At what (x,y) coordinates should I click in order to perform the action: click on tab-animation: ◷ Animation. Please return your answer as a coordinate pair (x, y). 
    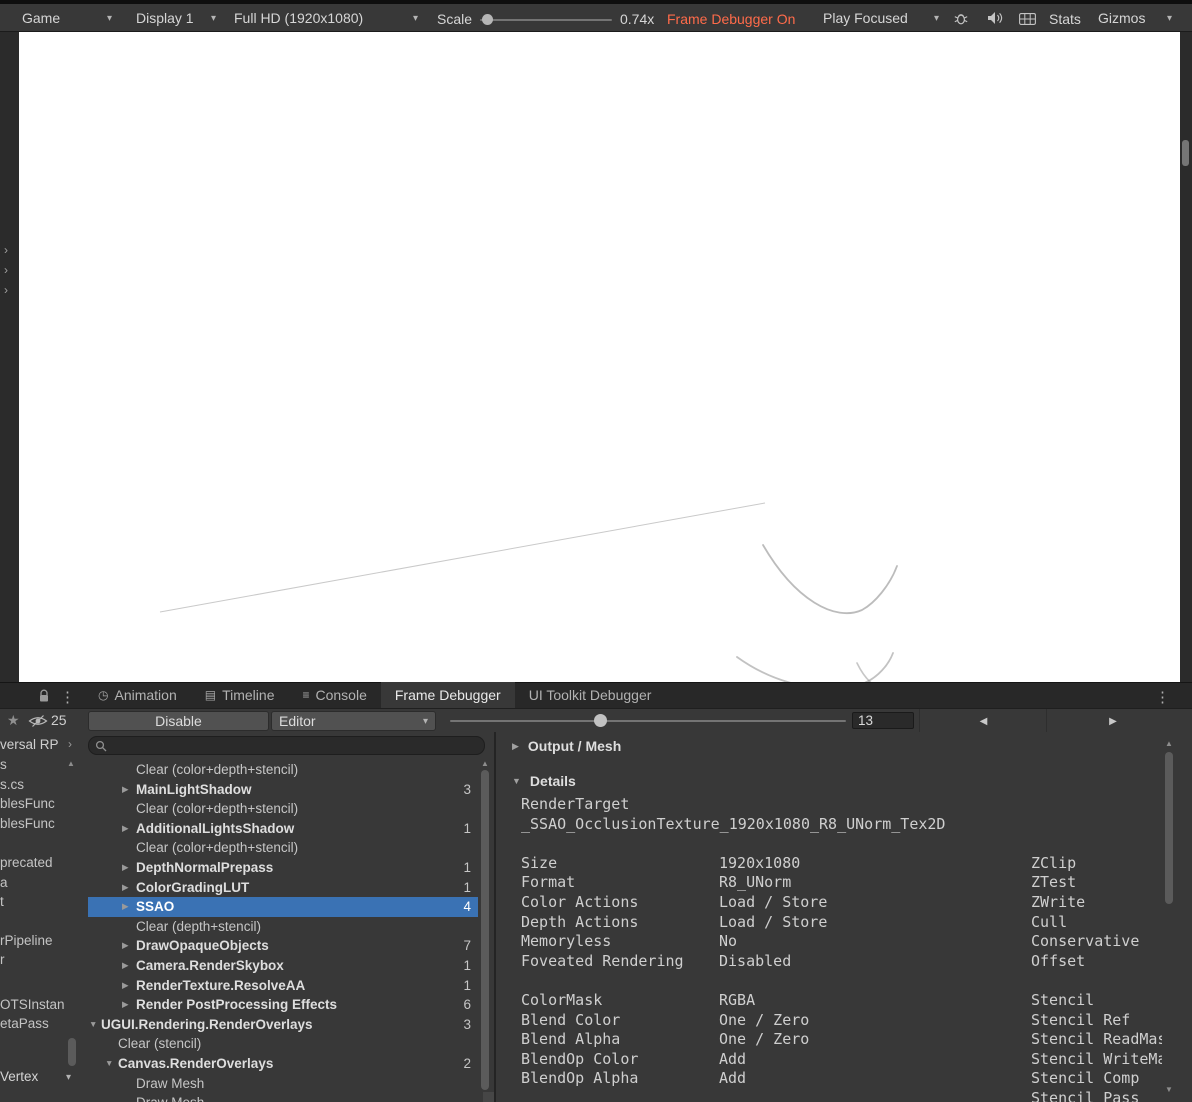
    Looking at the image, I should click on (137, 695).